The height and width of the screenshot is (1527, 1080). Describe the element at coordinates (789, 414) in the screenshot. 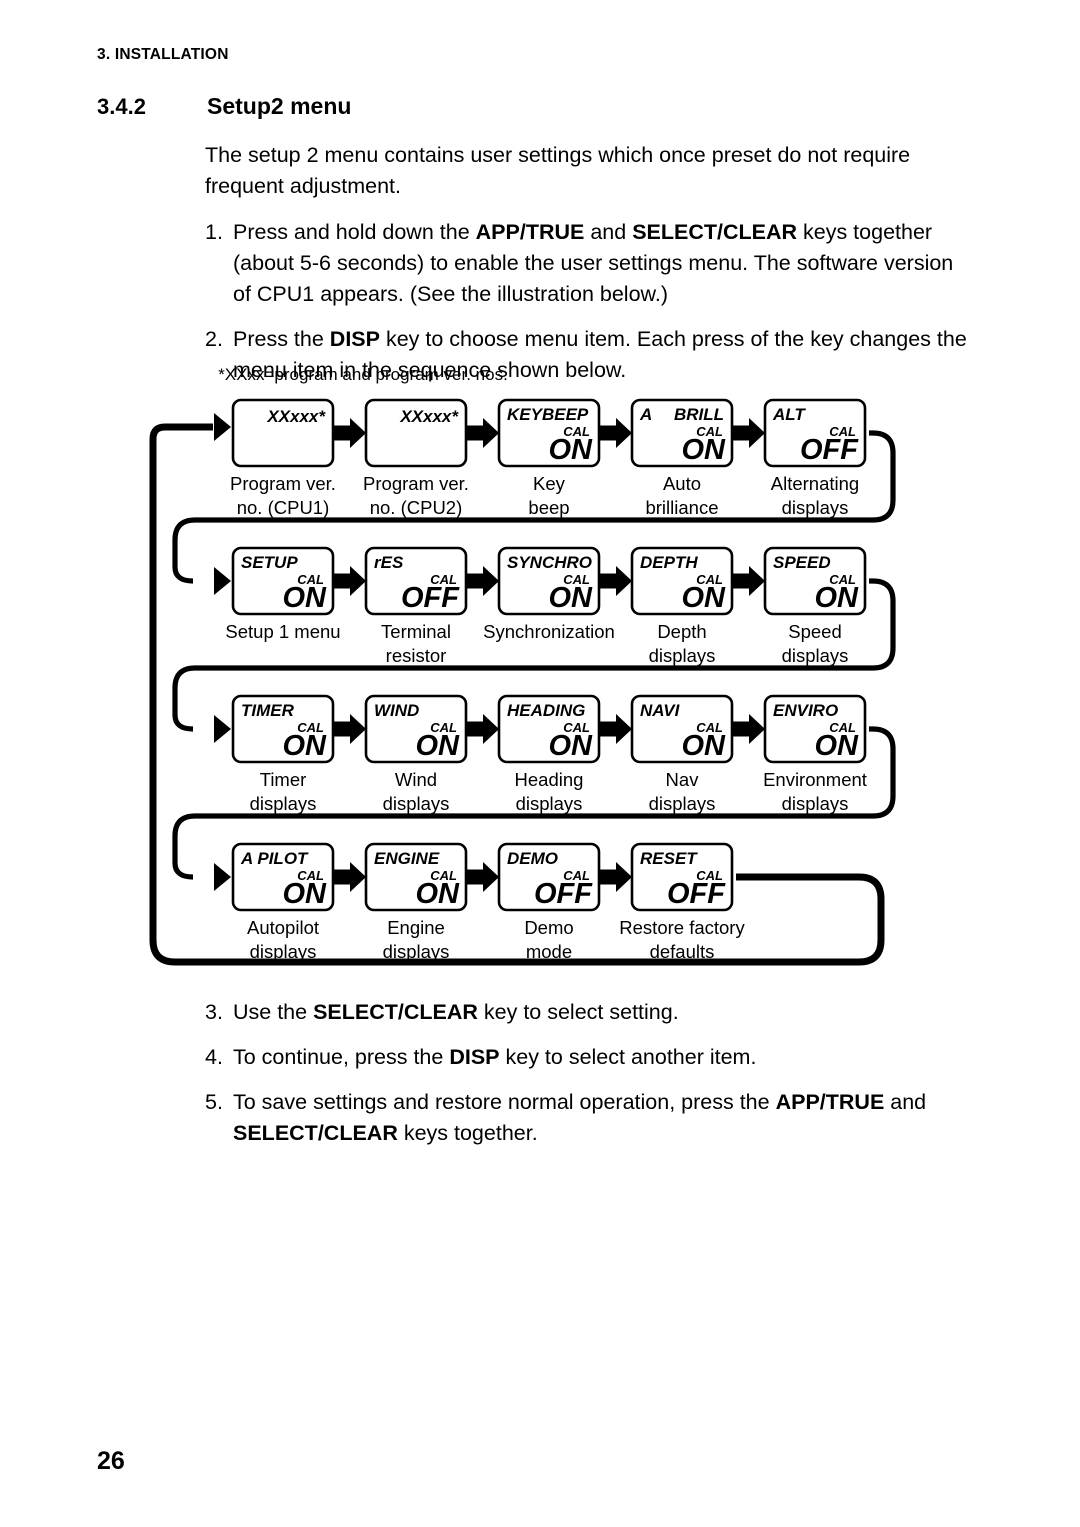

I see `box-title: ALT` at that location.